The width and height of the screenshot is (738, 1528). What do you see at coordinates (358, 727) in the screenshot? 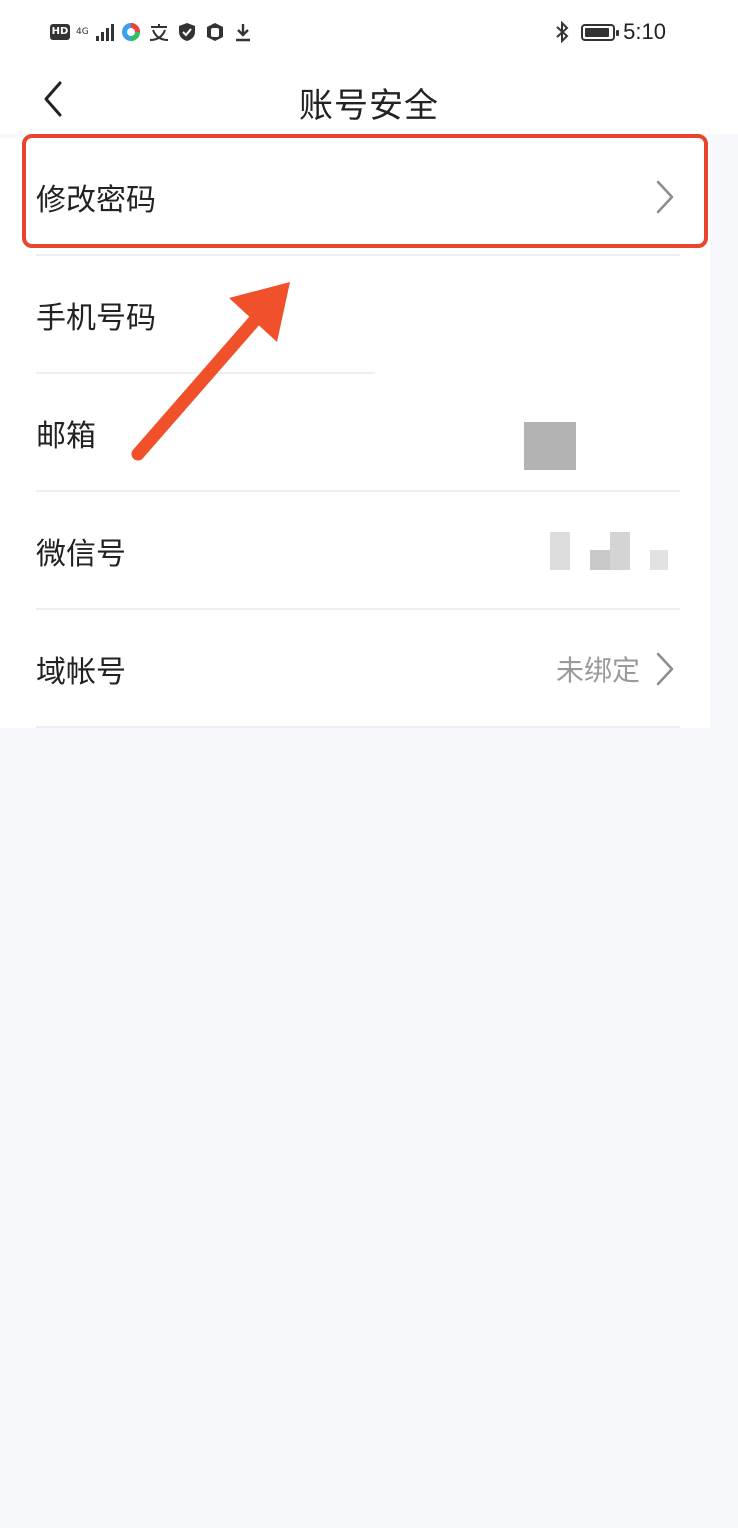
I see `divider` at bounding box center [358, 727].